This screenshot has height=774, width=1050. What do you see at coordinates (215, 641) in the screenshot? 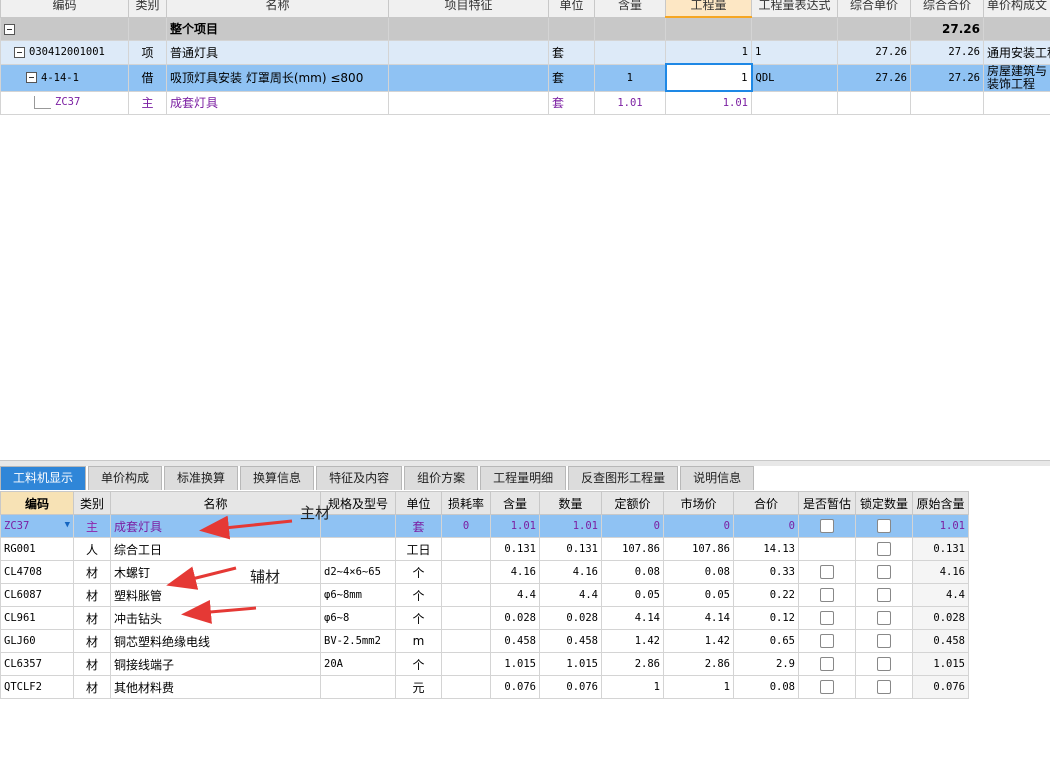
I see `resource-name: 铜芯塑料绝缘电线` at bounding box center [215, 641].